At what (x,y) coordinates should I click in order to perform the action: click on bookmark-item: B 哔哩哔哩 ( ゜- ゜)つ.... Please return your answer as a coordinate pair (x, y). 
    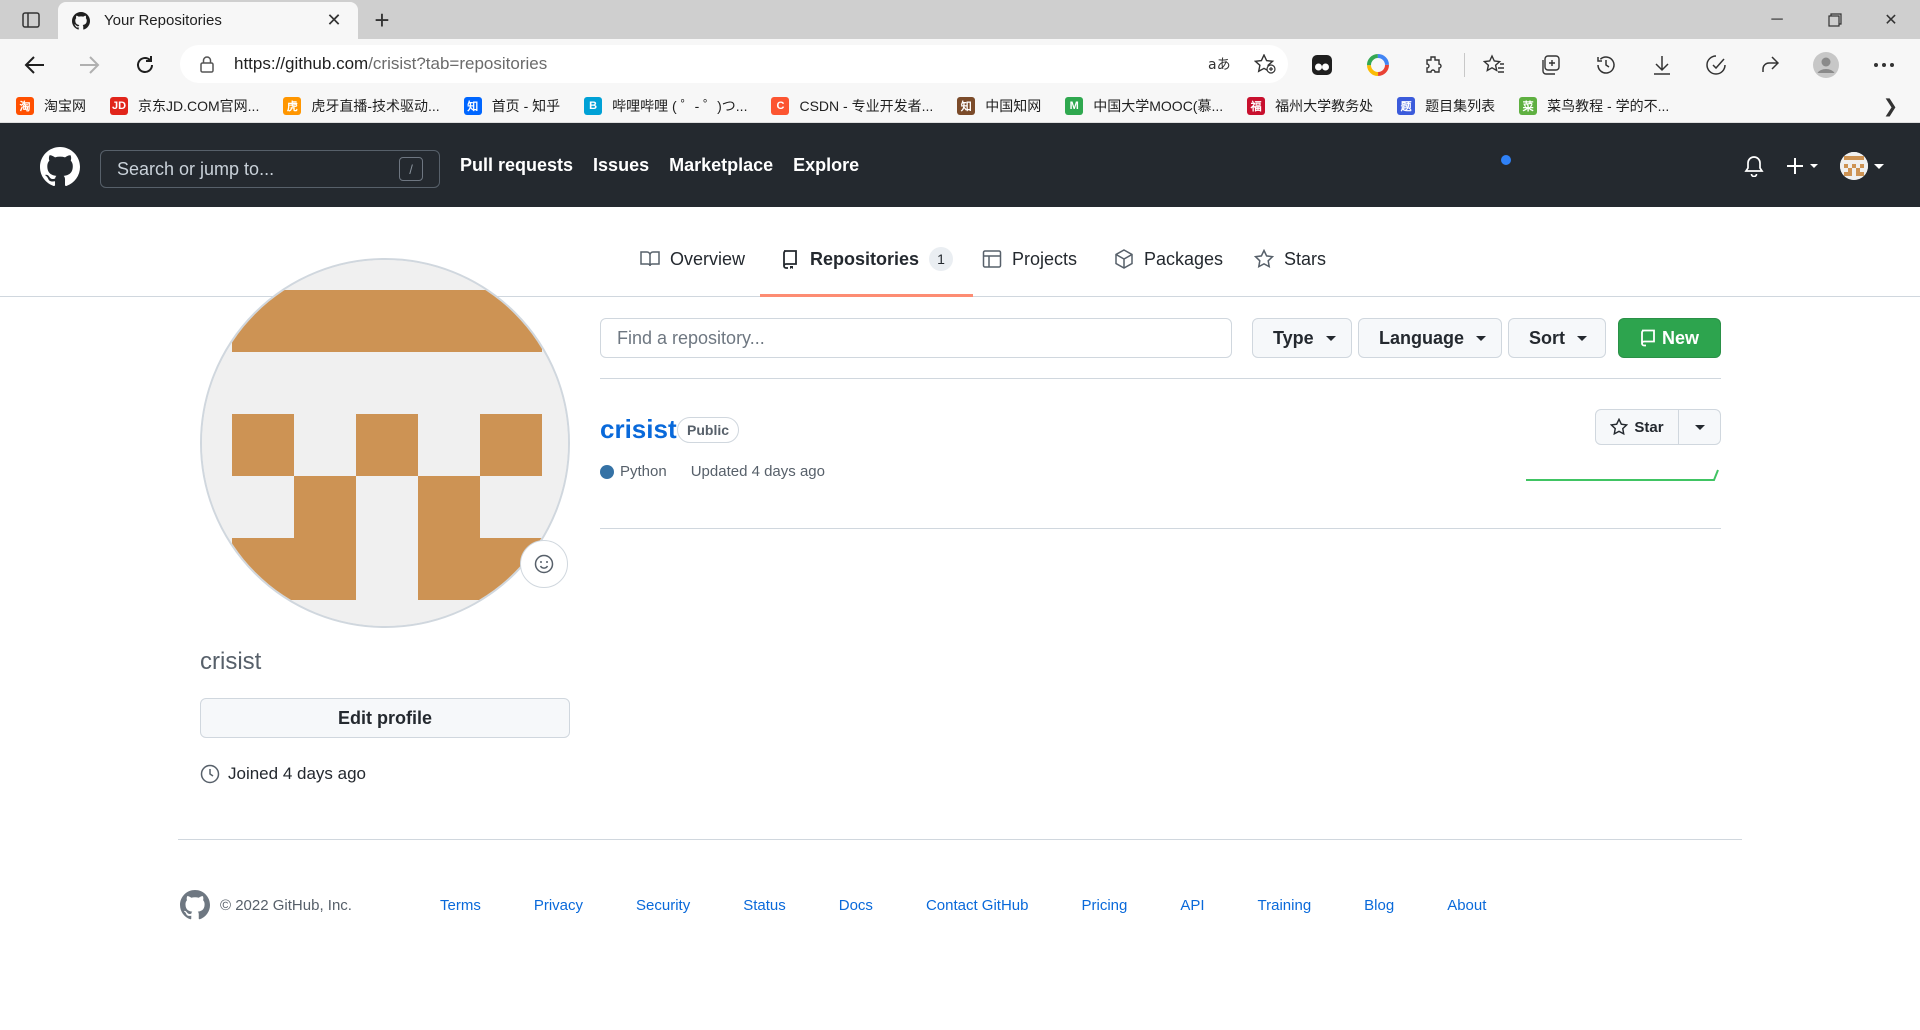
    Looking at the image, I should click on (665, 106).